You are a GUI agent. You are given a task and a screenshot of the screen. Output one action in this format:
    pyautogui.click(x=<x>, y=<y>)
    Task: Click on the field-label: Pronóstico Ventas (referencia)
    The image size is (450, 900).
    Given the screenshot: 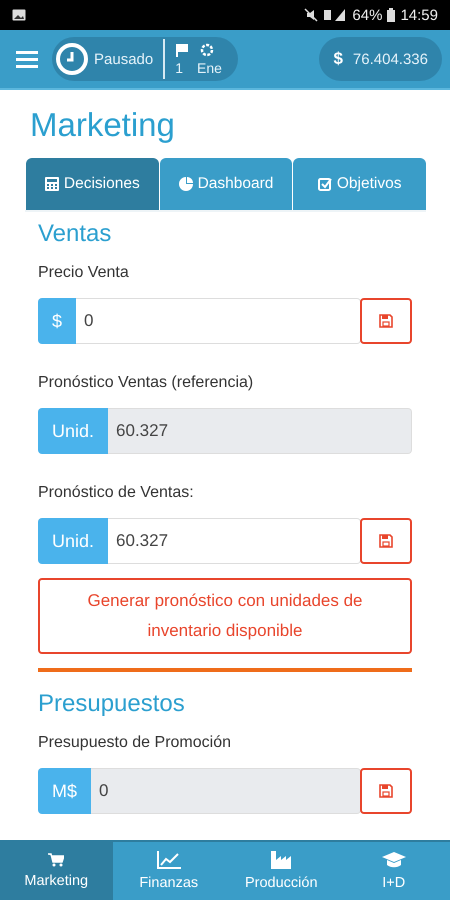 What is the action you would take?
    pyautogui.click(x=146, y=383)
    